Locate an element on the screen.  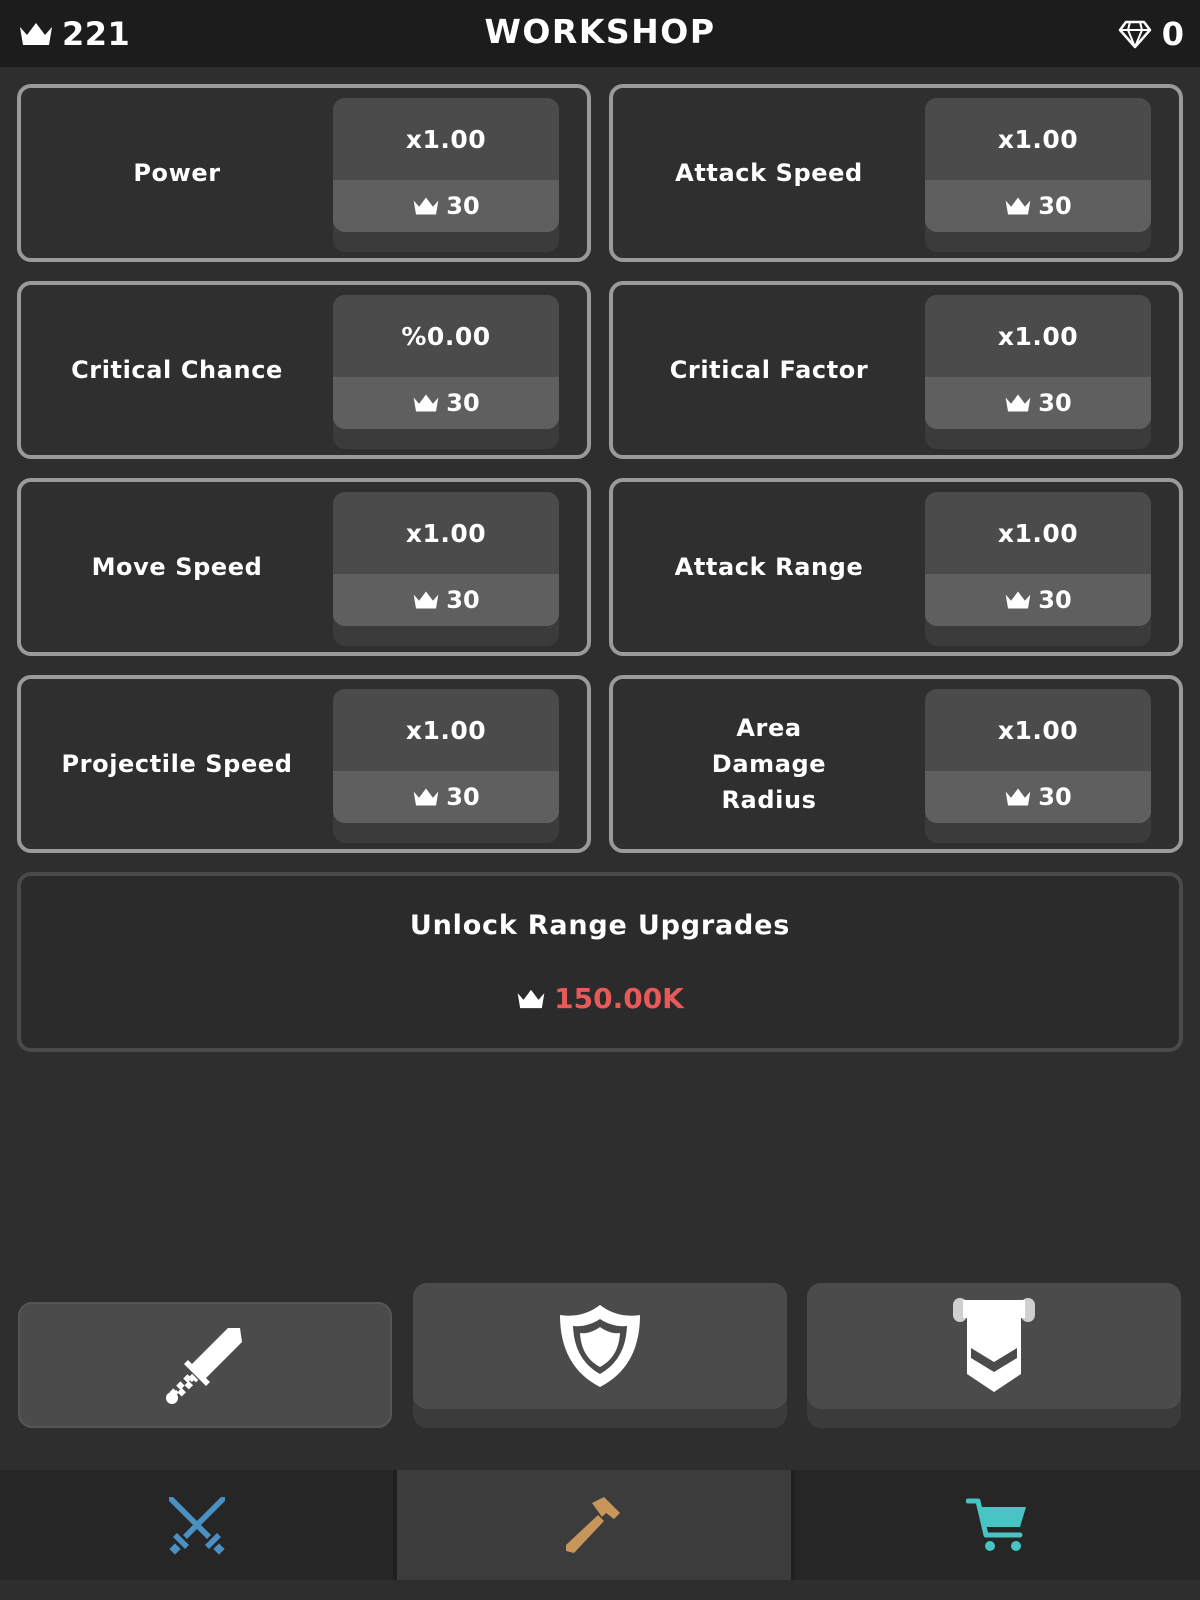
bottom-nav is located at coordinates (600, 1525).